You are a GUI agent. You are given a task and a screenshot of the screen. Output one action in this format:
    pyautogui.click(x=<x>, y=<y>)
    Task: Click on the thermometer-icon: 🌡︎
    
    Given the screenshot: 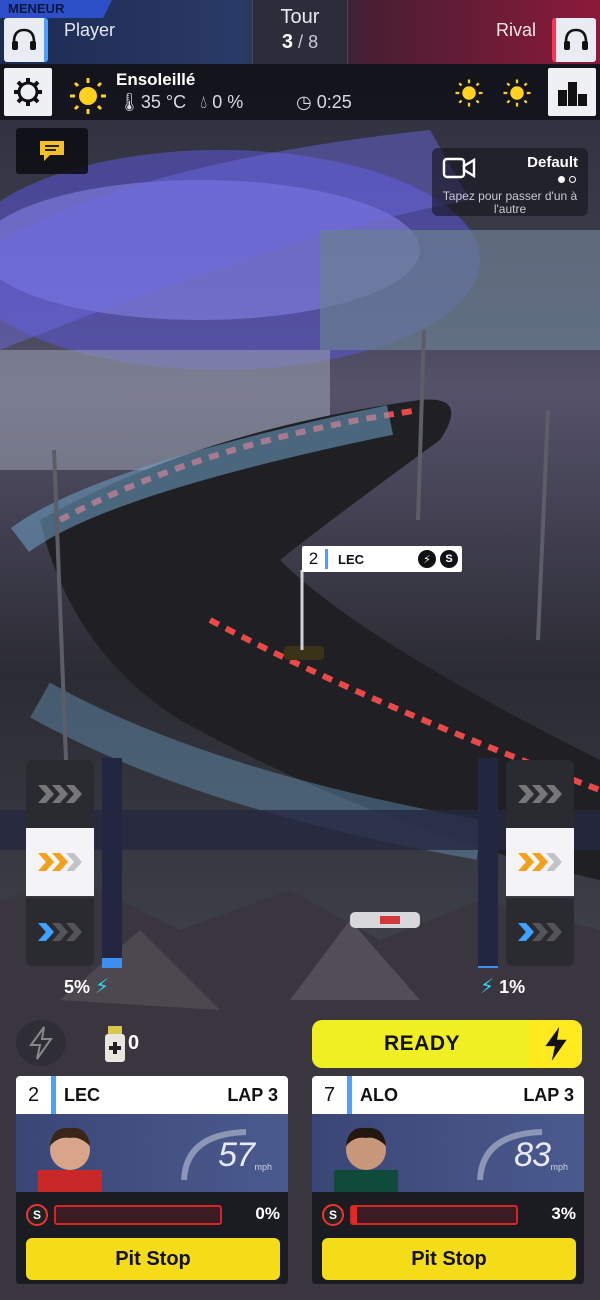 What is the action you would take?
    pyautogui.click(x=129, y=102)
    